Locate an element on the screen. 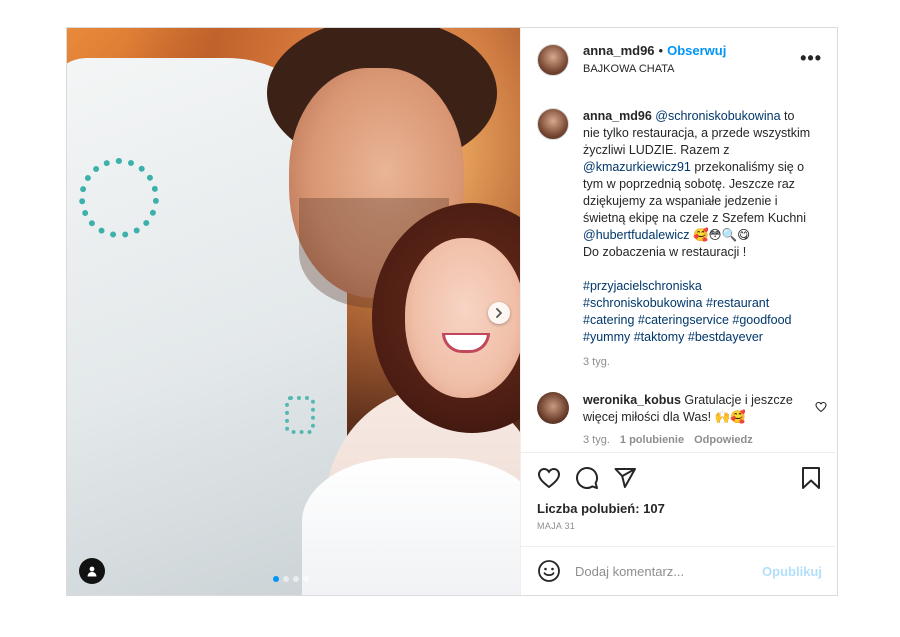 The image size is (900, 637). likes-count: Liczba polubień: 107 is located at coordinates (679, 508).